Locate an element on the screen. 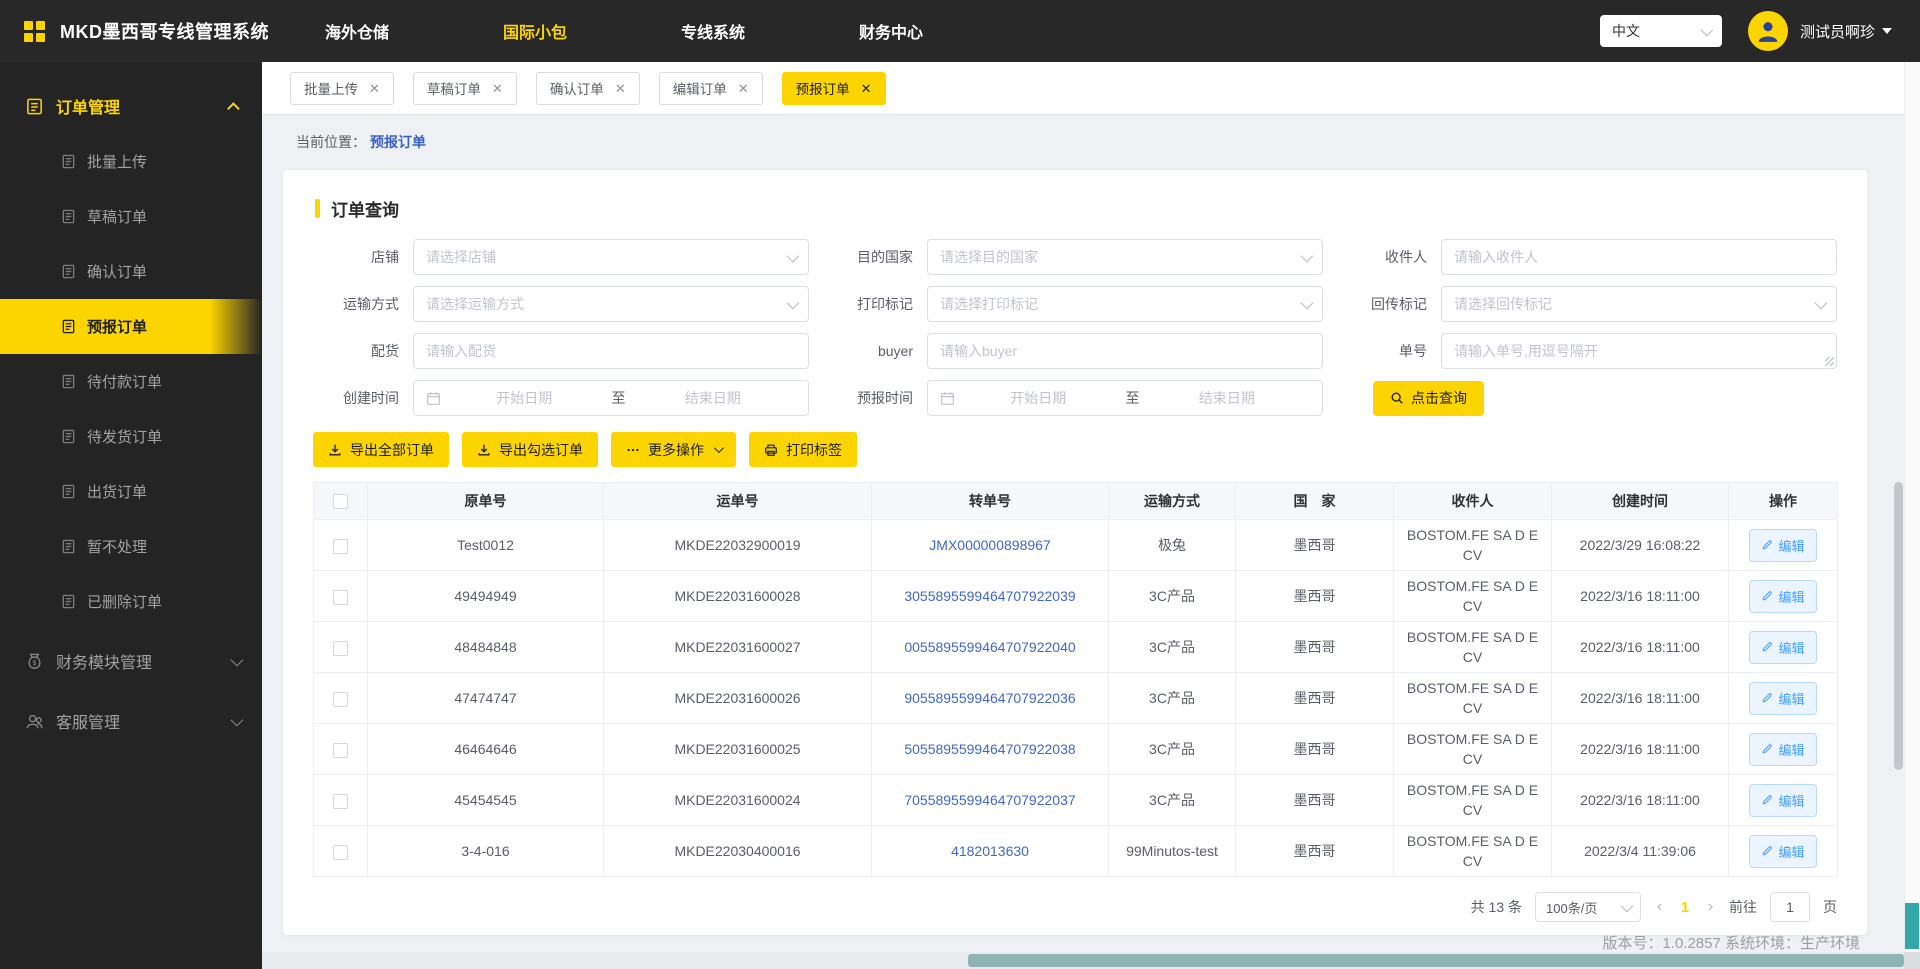 This screenshot has height=969, width=1920. clipboard-icon is located at coordinates (34, 106).